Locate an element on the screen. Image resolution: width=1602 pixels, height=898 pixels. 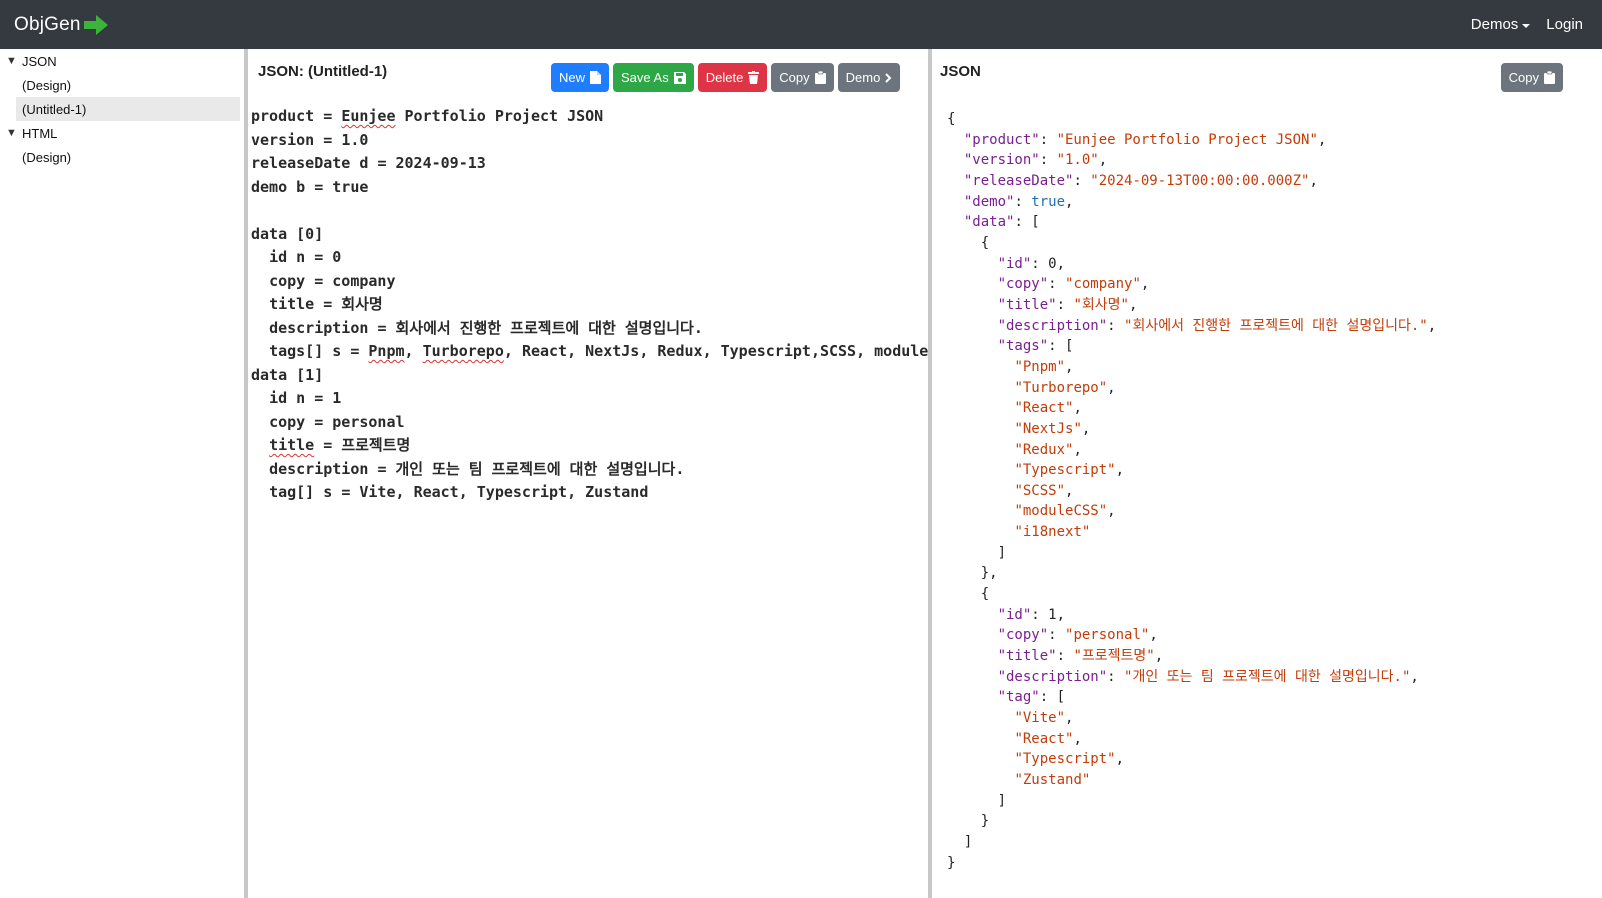
tree-item-json-design: (Design) is located at coordinates (120, 85).